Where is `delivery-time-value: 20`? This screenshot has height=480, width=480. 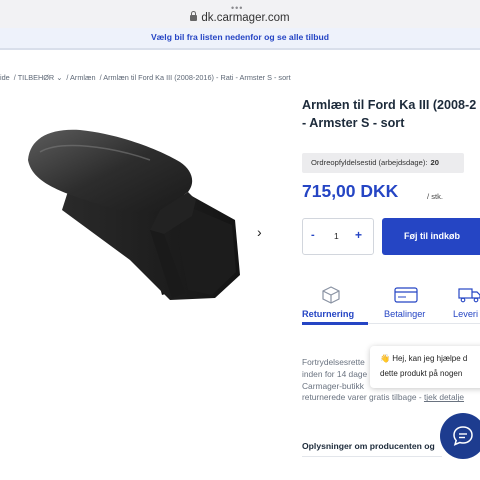 delivery-time-value: 20 is located at coordinates (434, 162).